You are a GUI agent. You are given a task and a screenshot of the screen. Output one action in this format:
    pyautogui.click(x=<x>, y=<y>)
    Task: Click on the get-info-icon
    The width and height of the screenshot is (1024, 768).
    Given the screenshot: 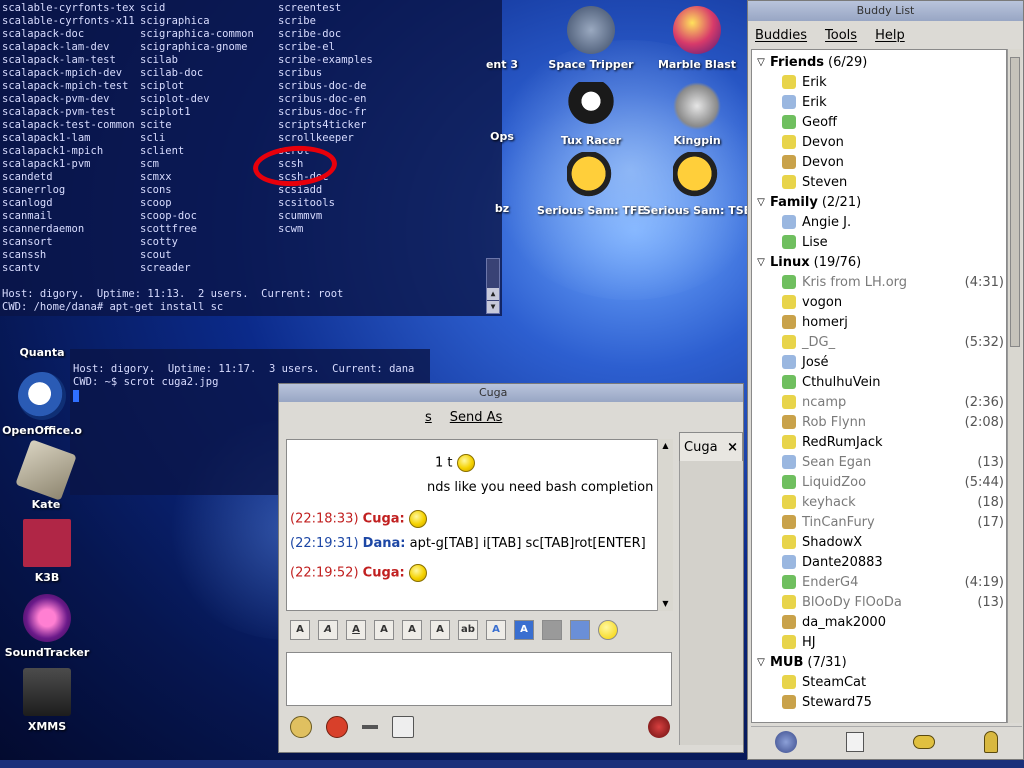 What is the action you would take?
    pyautogui.click(x=855, y=741)
    